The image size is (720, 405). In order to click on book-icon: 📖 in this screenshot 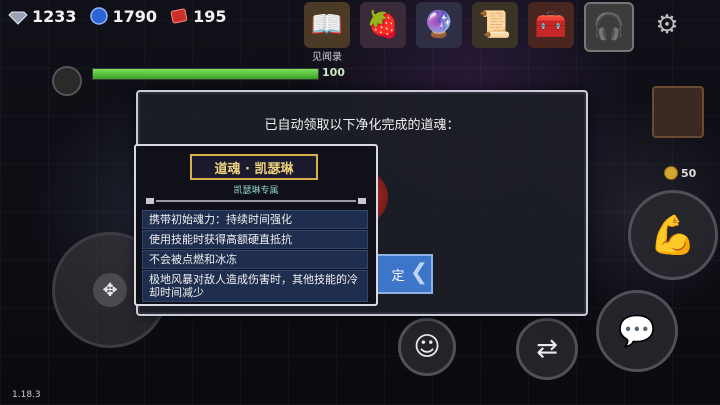, I will do `click(327, 25)`.